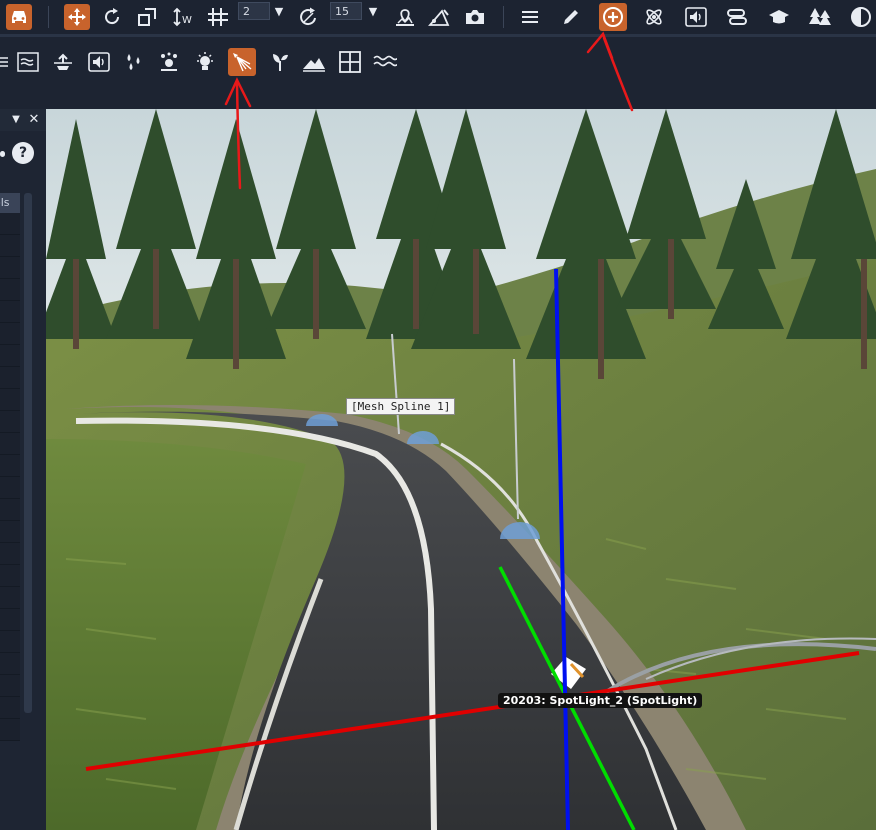 Image resolution: width=876 pixels, height=830 pixels. I want to click on water-plane-icon, so click(28, 62).